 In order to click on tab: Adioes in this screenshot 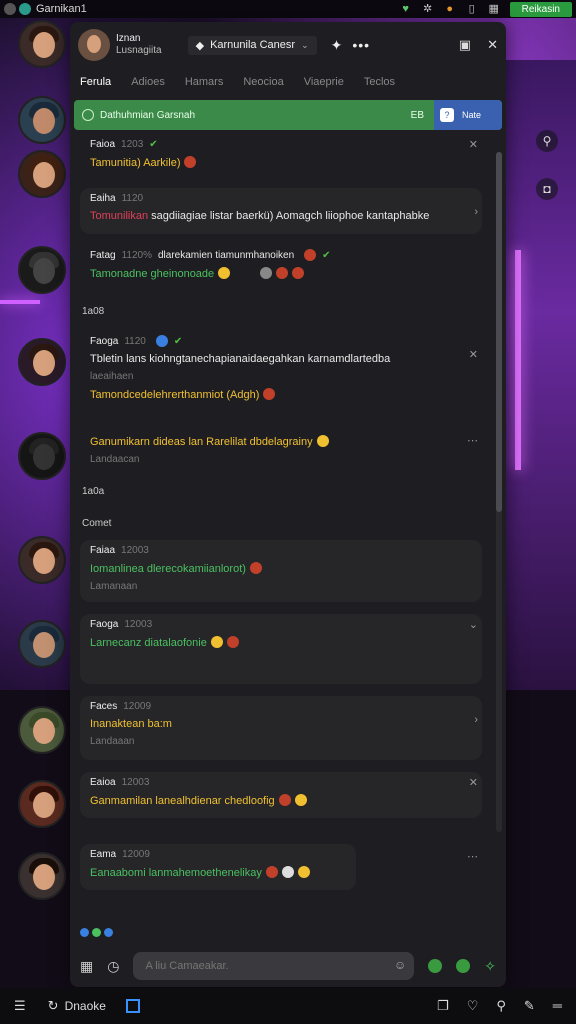, I will do `click(148, 82)`.